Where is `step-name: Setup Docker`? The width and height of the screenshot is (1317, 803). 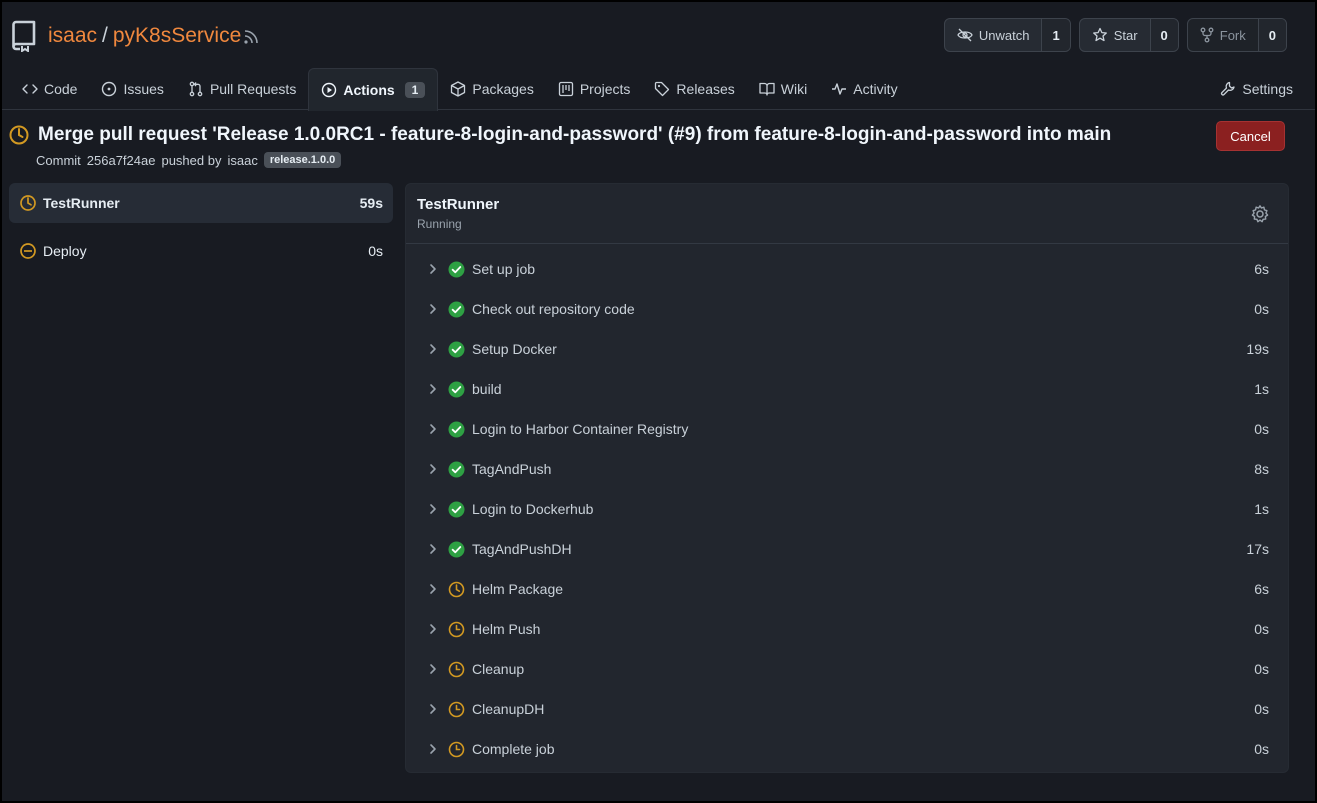
step-name: Setup Docker is located at coordinates (514, 349).